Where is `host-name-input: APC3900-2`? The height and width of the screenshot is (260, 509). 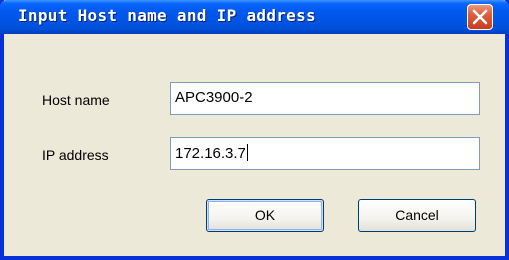 host-name-input: APC3900-2 is located at coordinates (325, 98).